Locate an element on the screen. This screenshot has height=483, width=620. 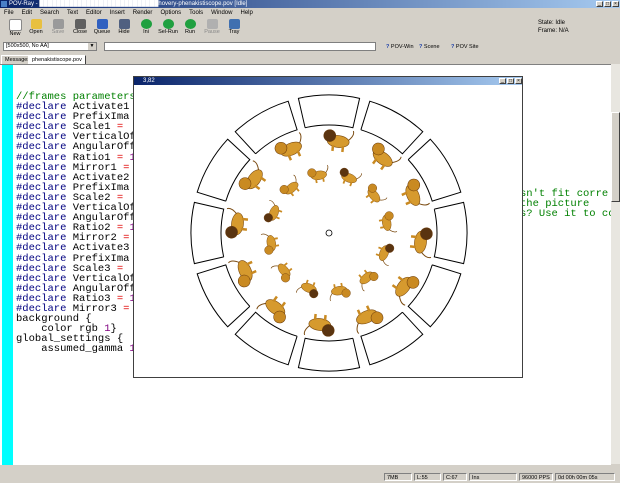
tray-icon is located at coordinates (234, 24).